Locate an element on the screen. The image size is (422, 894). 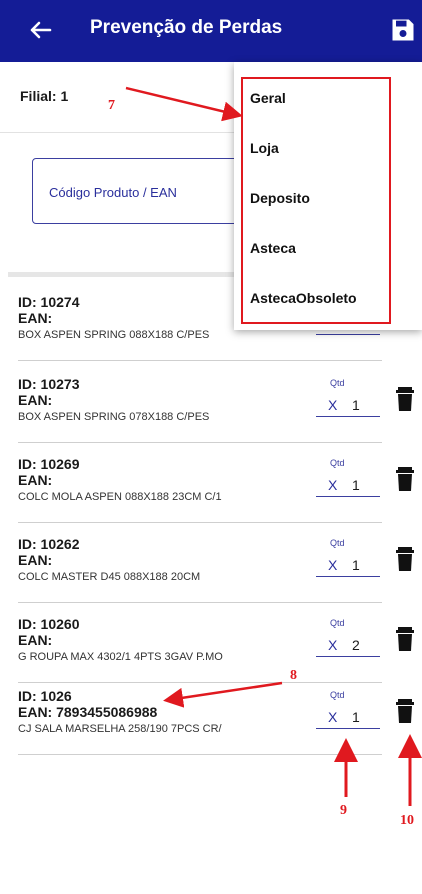
annotation-label-10: 10 is located at coordinates (407, 820).